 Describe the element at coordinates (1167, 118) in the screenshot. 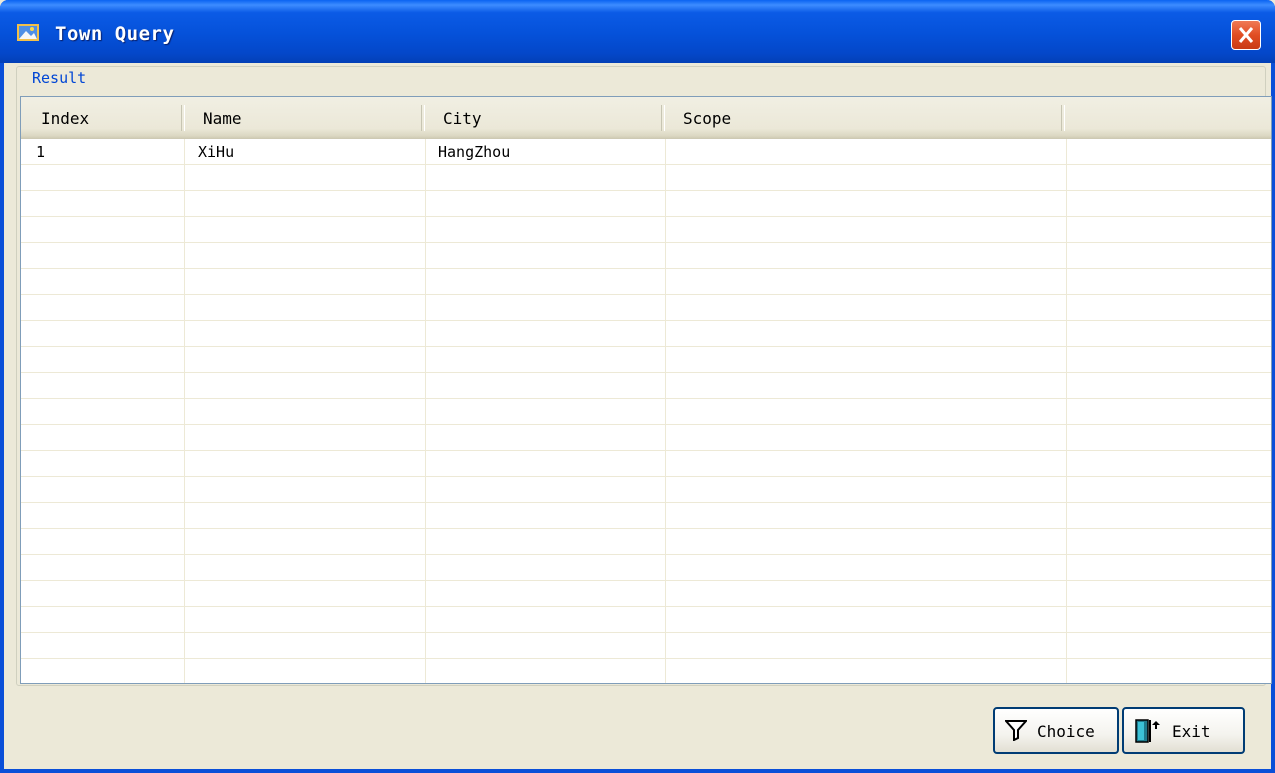

I see `column-header-empty` at that location.